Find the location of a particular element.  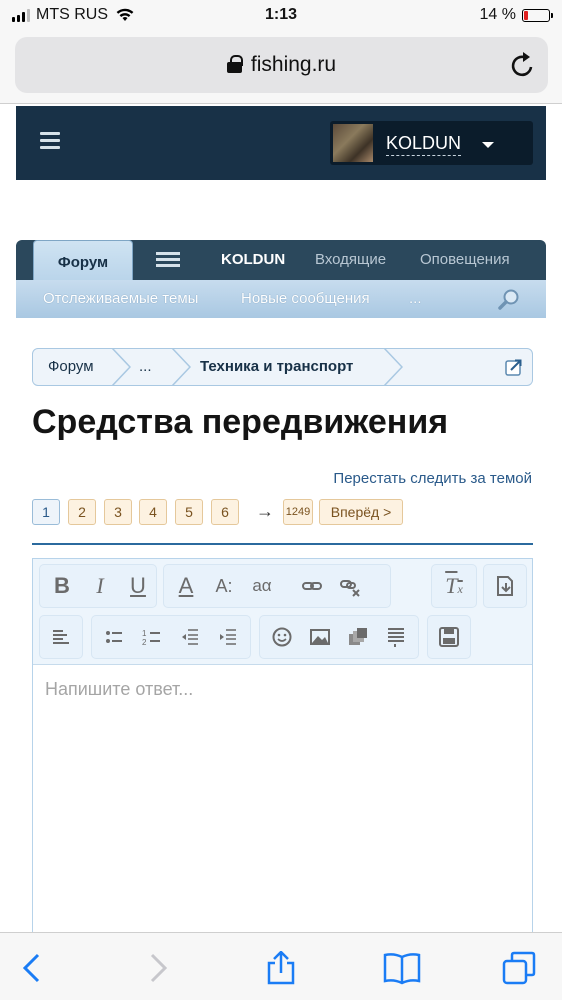

reload-icon is located at coordinates (523, 65).